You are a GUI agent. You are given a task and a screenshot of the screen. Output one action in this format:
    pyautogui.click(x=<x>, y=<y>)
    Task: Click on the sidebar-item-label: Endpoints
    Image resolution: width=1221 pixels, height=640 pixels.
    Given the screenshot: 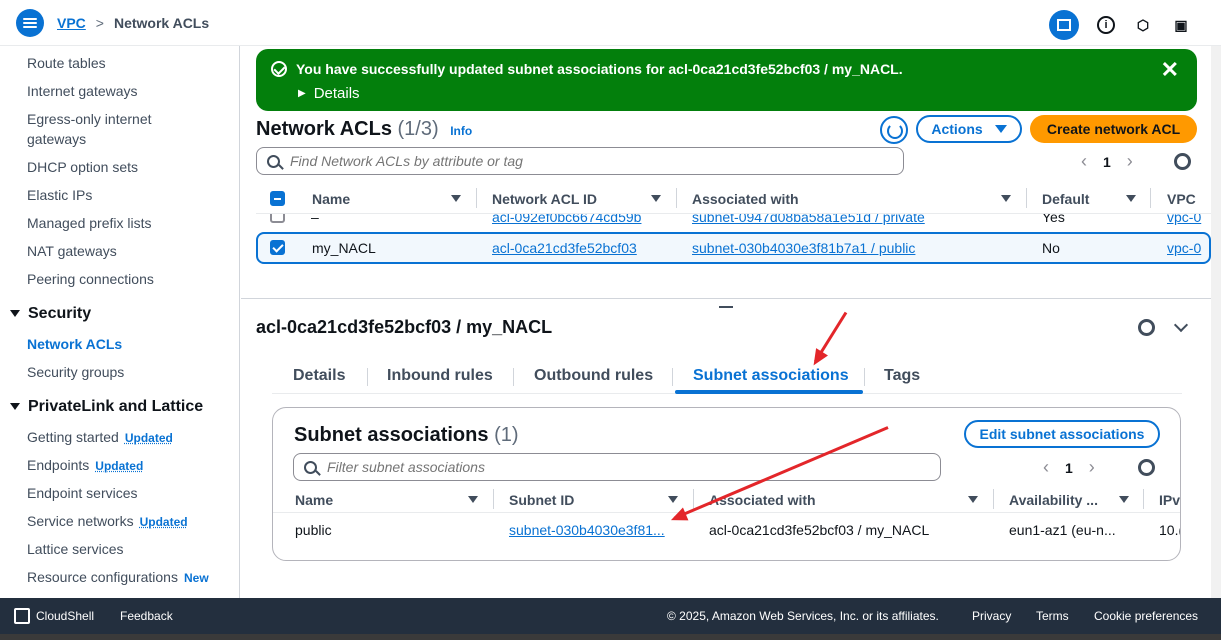 What is the action you would take?
    pyautogui.click(x=58, y=465)
    